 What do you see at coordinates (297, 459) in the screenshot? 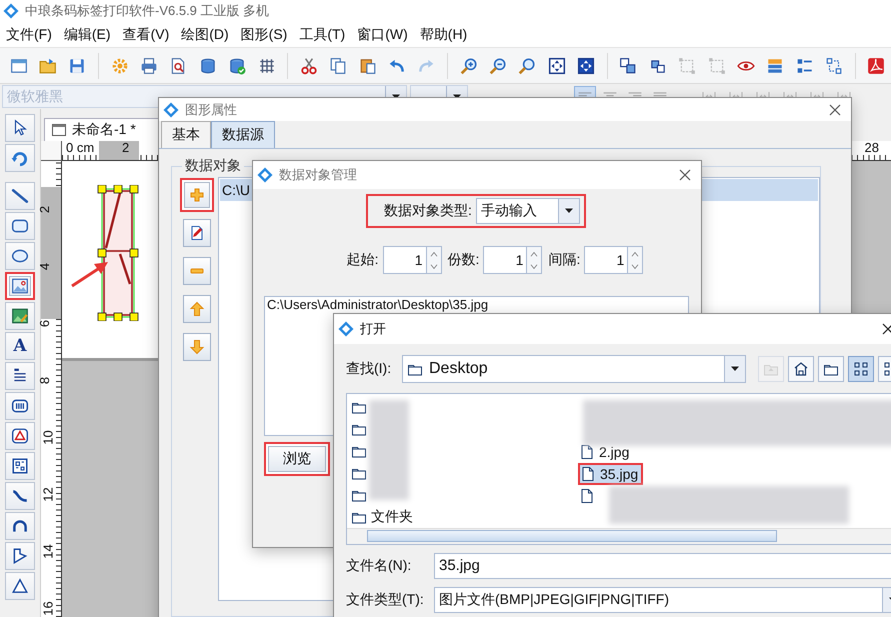
I see `browse-button: 浏览` at bounding box center [297, 459].